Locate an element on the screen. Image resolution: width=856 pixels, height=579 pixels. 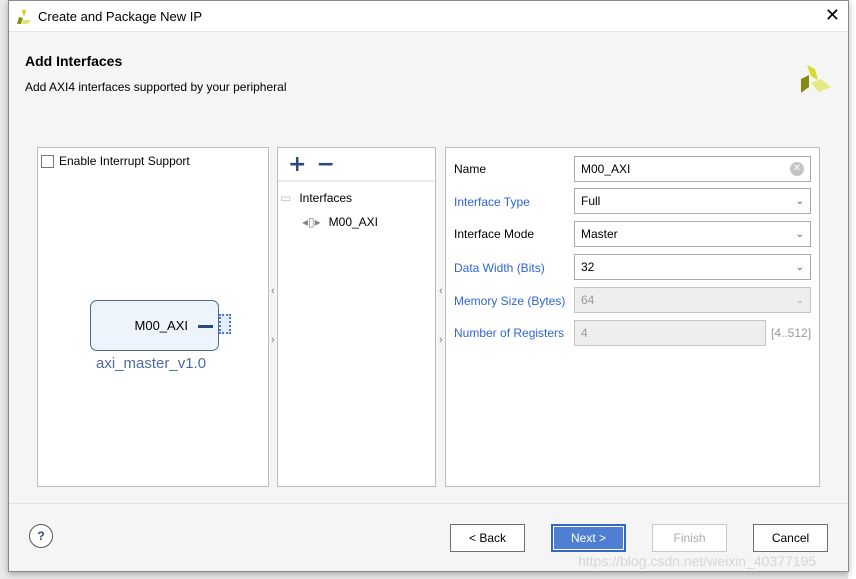
memory-size-label: Memory Size (Bytes) is located at coordinates (510, 301).